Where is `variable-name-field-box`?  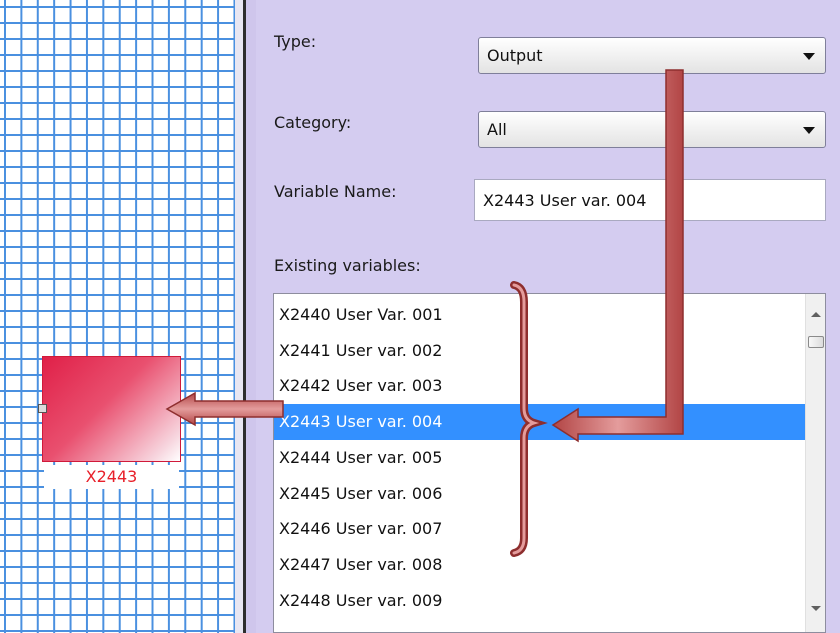 variable-name-field-box is located at coordinates (650, 200).